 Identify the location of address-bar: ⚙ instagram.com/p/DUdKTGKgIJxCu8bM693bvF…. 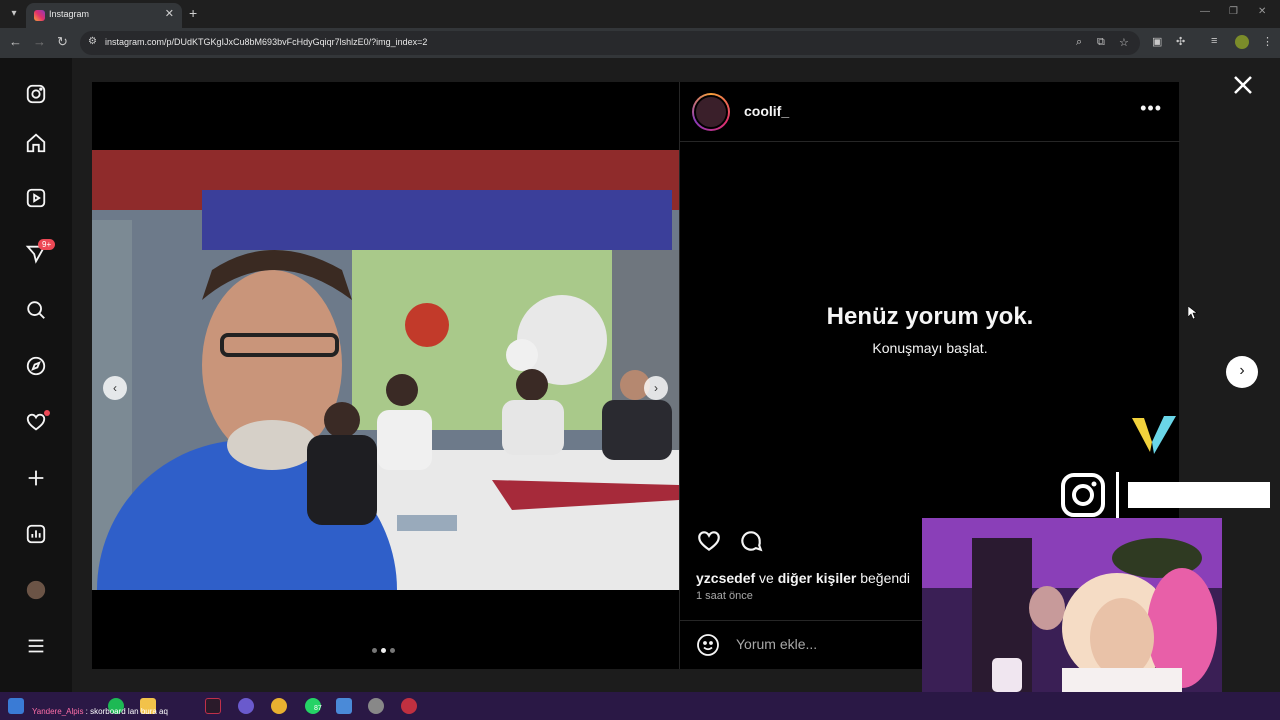
(610, 43).